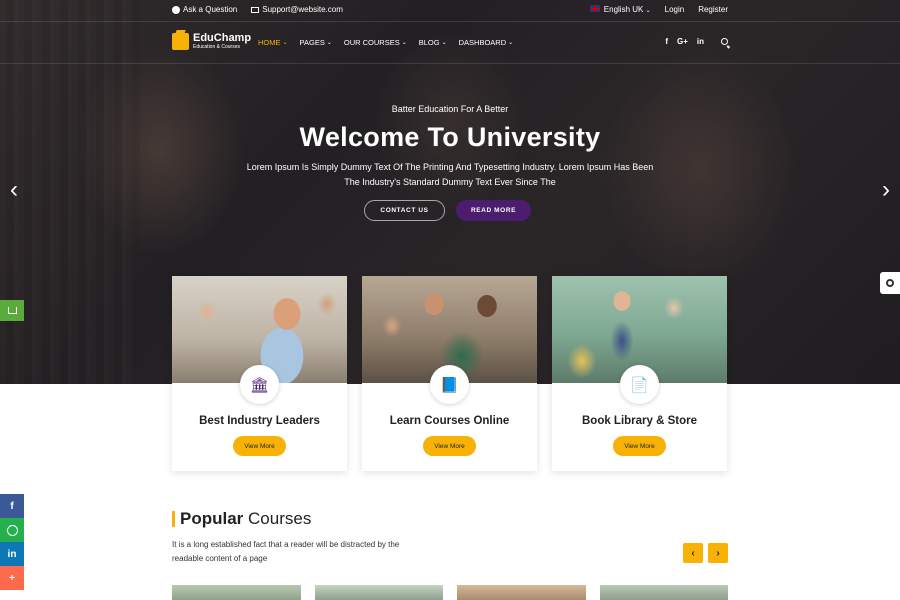  Describe the element at coordinates (371, 42) in the screenshot. I see `nav-item-label: OUR COURSES` at that location.